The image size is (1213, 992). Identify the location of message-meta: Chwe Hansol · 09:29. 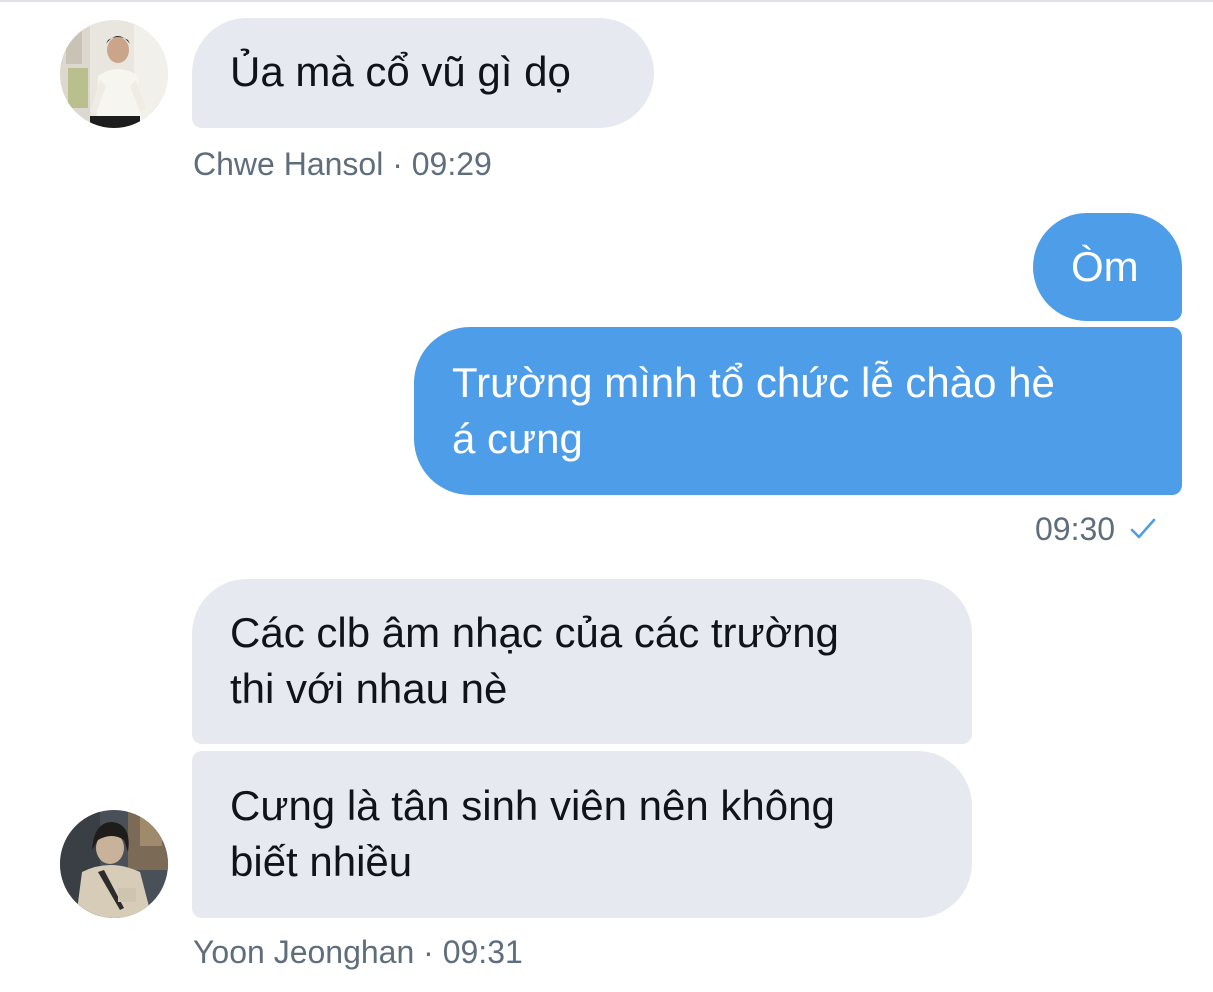
(342, 164).